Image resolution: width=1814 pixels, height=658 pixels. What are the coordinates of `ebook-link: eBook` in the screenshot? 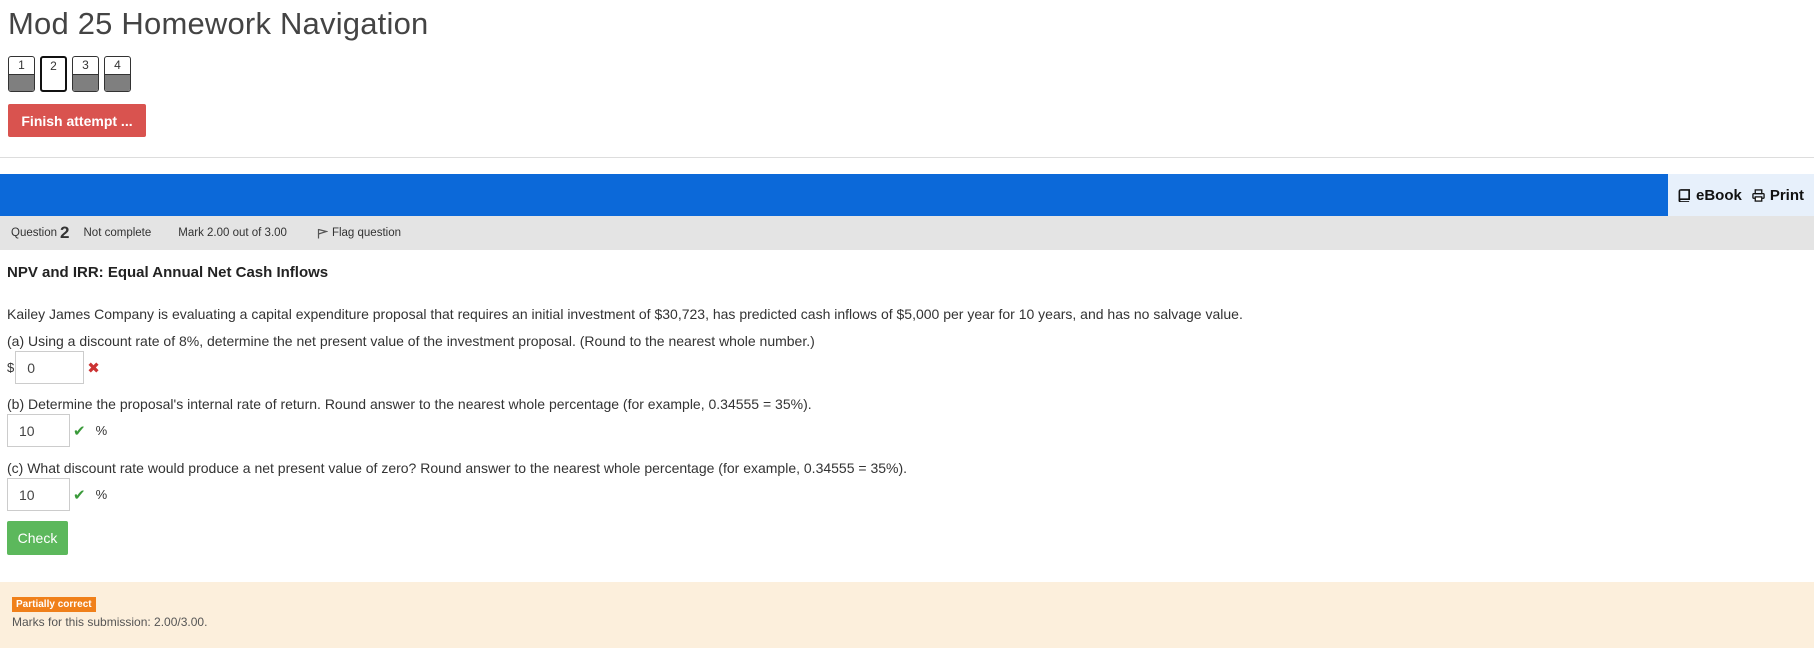 It's located at (1710, 195).